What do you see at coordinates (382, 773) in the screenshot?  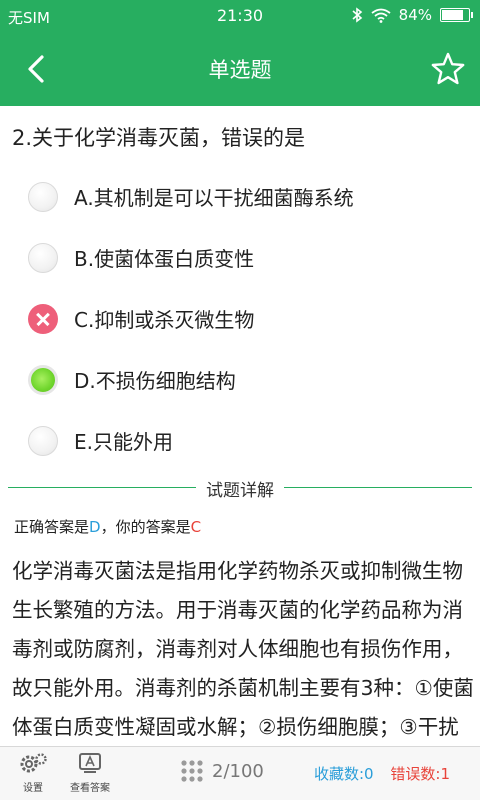 I see `stats: 收藏数:0 错误数:1` at bounding box center [382, 773].